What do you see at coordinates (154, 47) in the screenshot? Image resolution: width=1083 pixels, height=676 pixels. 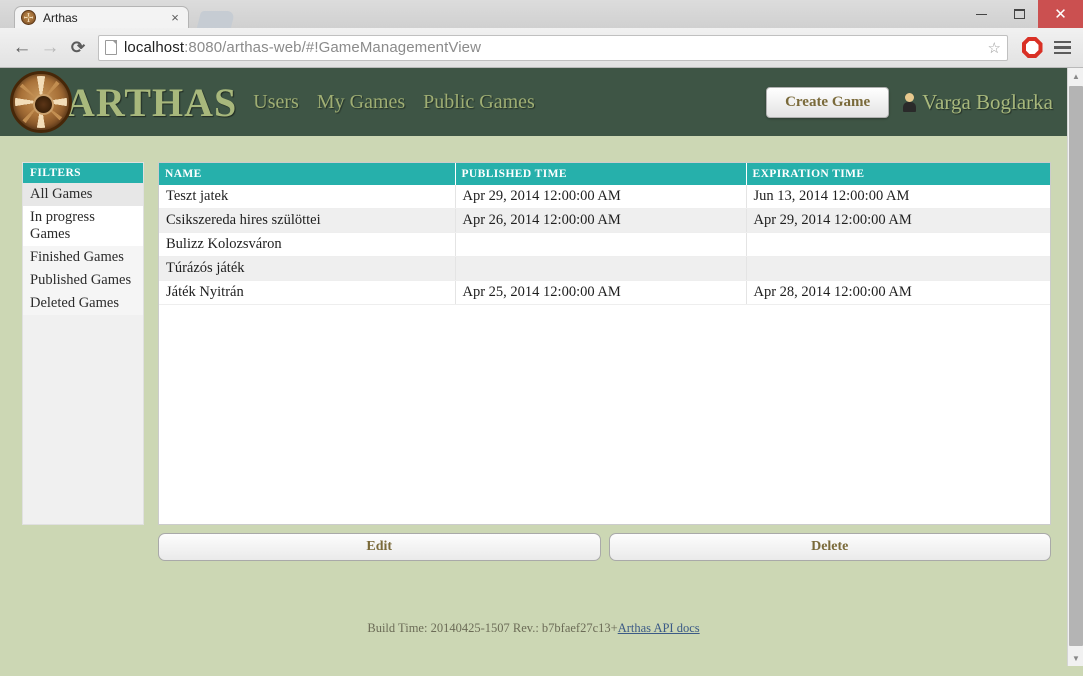 I see `url-host: localhost` at bounding box center [154, 47].